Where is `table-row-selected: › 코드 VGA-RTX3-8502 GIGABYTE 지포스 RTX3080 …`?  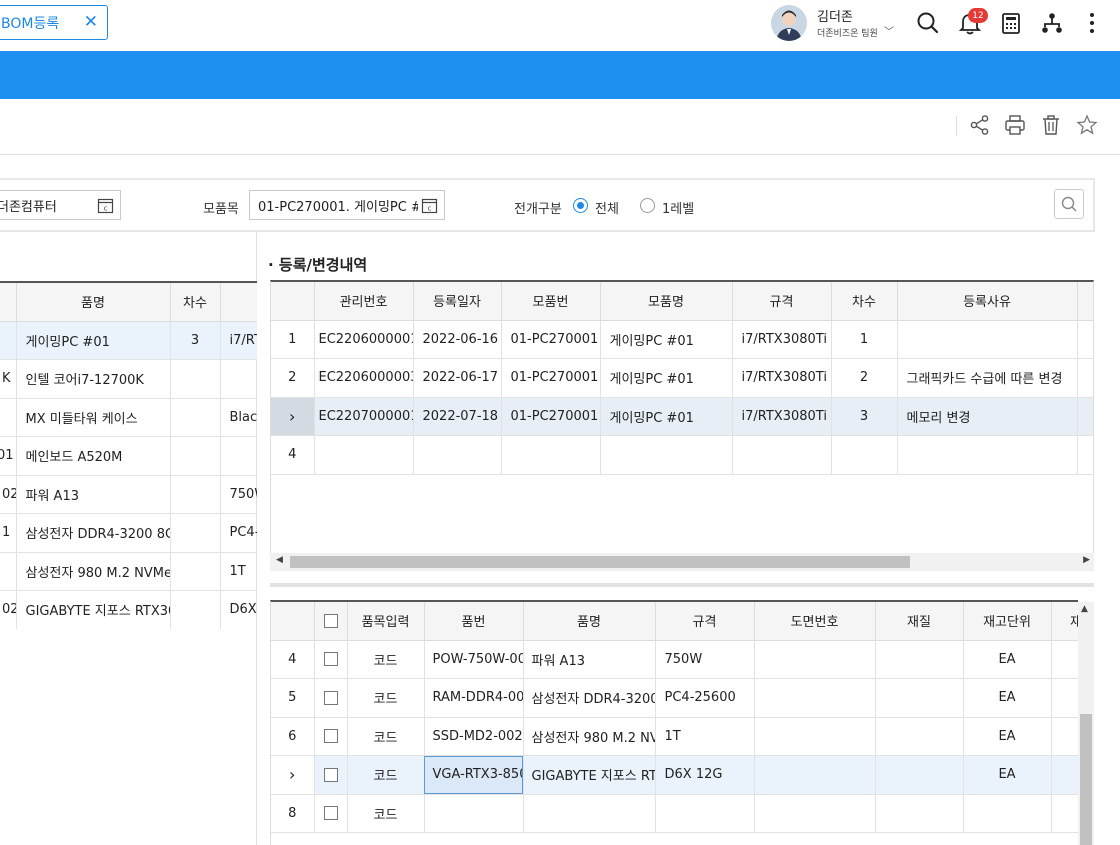 table-row-selected: › 코드 VGA-RTX3-8502 GIGABYTE 지포스 RTX3080 … is located at coordinates (674, 775).